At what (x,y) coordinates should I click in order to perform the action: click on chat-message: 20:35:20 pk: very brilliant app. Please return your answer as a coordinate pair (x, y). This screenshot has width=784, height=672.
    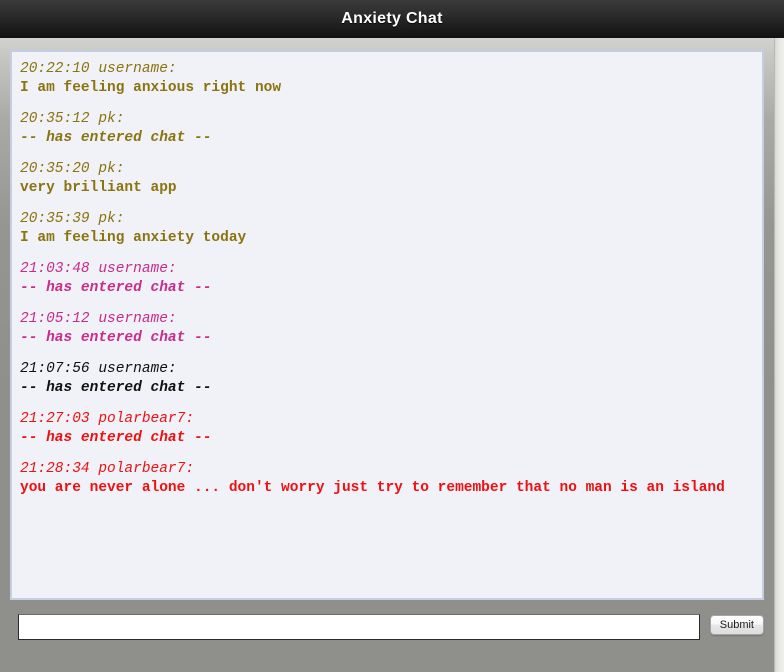
    Looking at the image, I should click on (387, 179).